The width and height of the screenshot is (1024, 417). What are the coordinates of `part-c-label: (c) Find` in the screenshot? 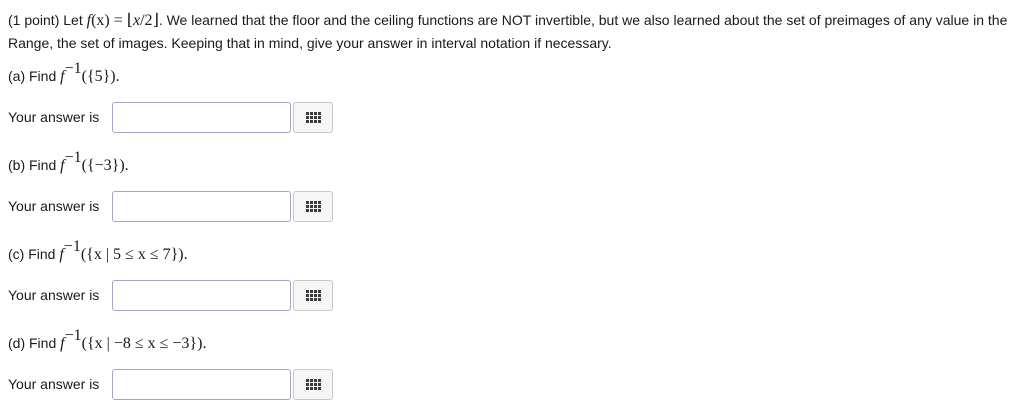 It's located at (34, 254).